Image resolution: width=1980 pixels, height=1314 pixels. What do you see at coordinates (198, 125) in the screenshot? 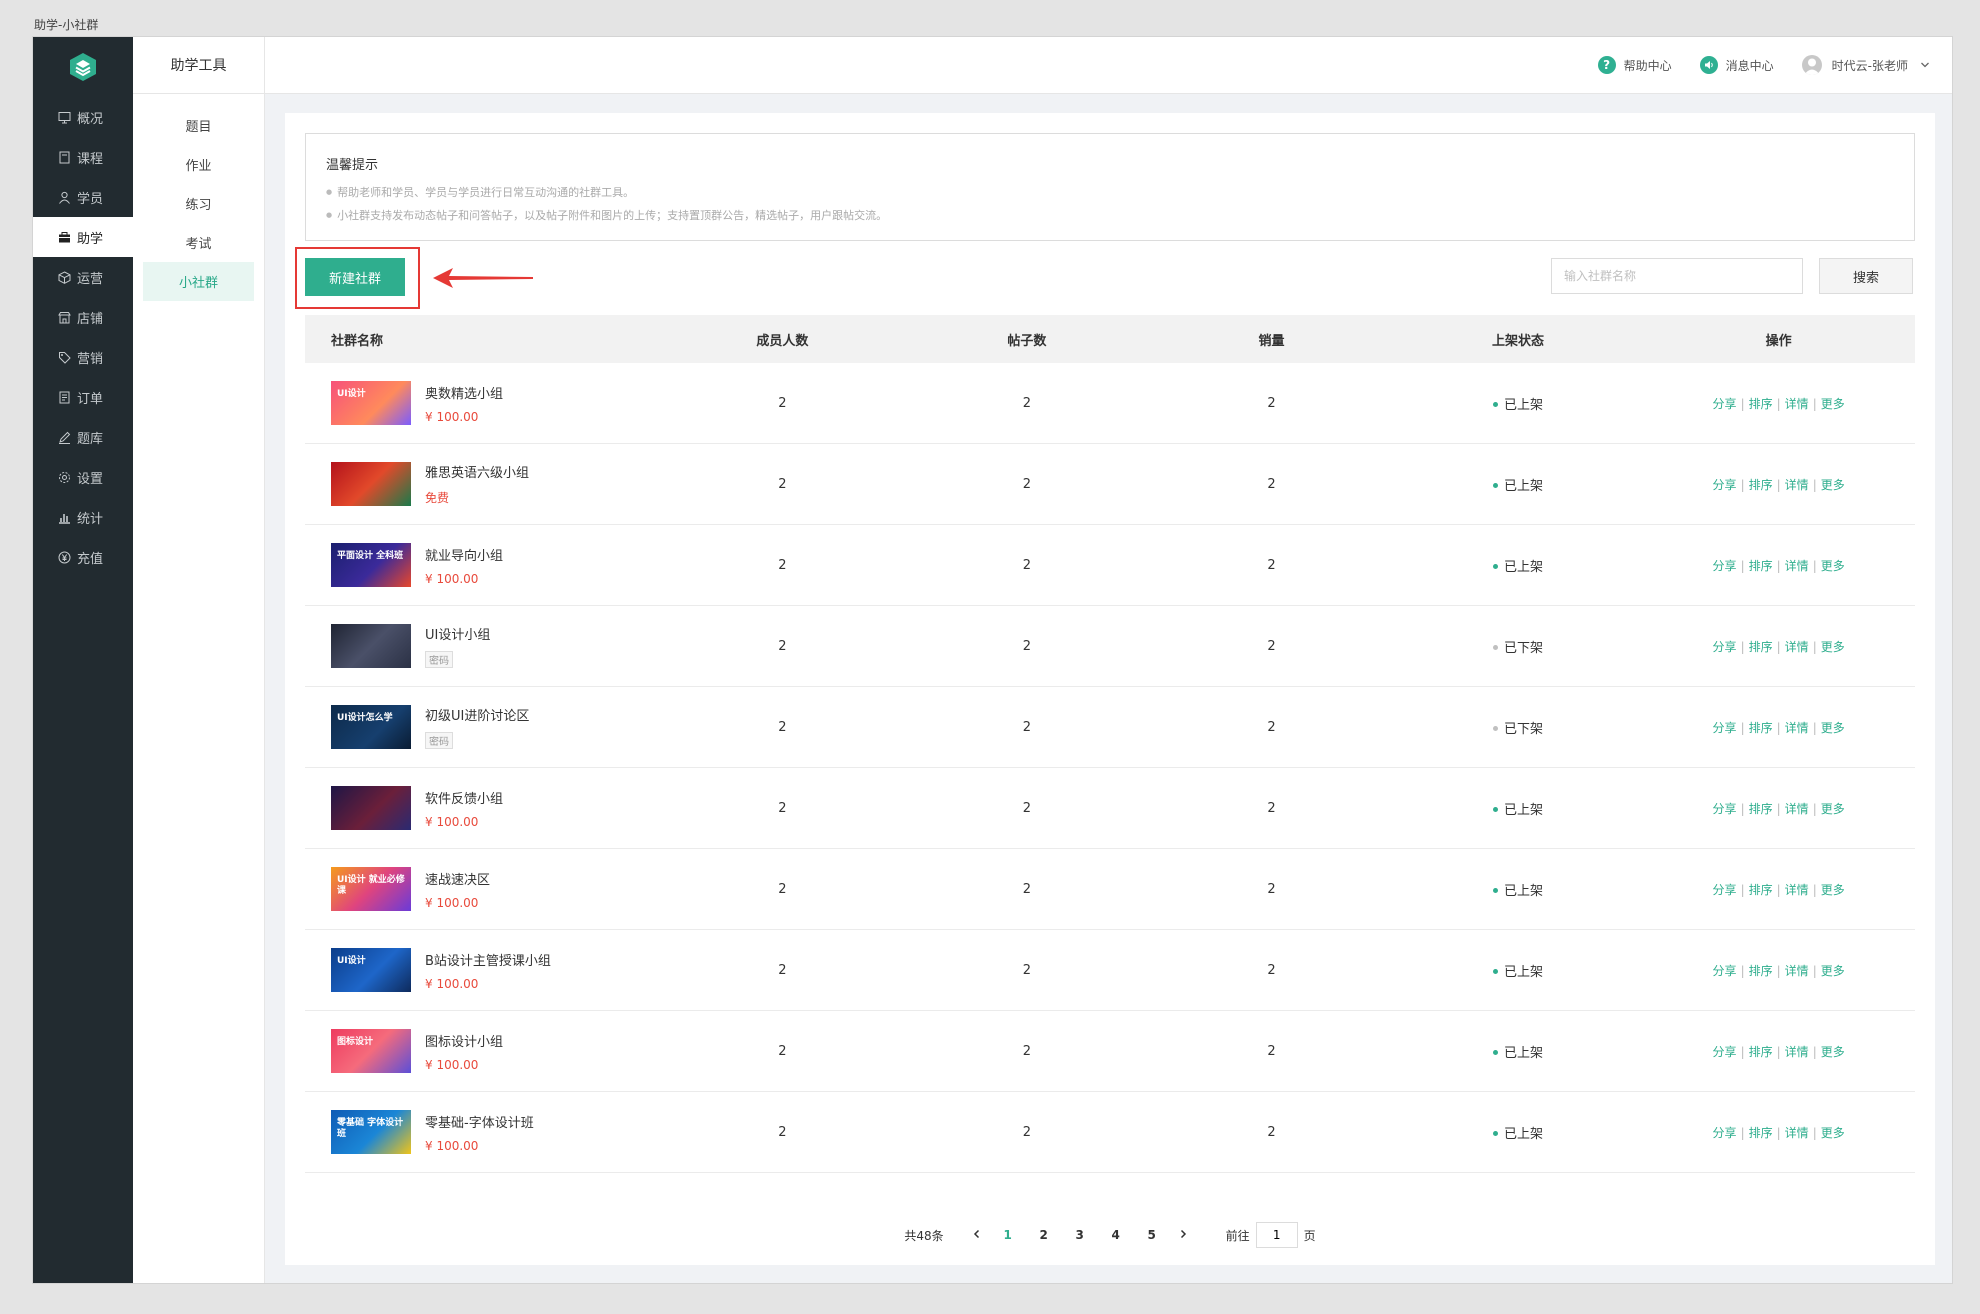
I see `submenu-item: 题目` at bounding box center [198, 125].